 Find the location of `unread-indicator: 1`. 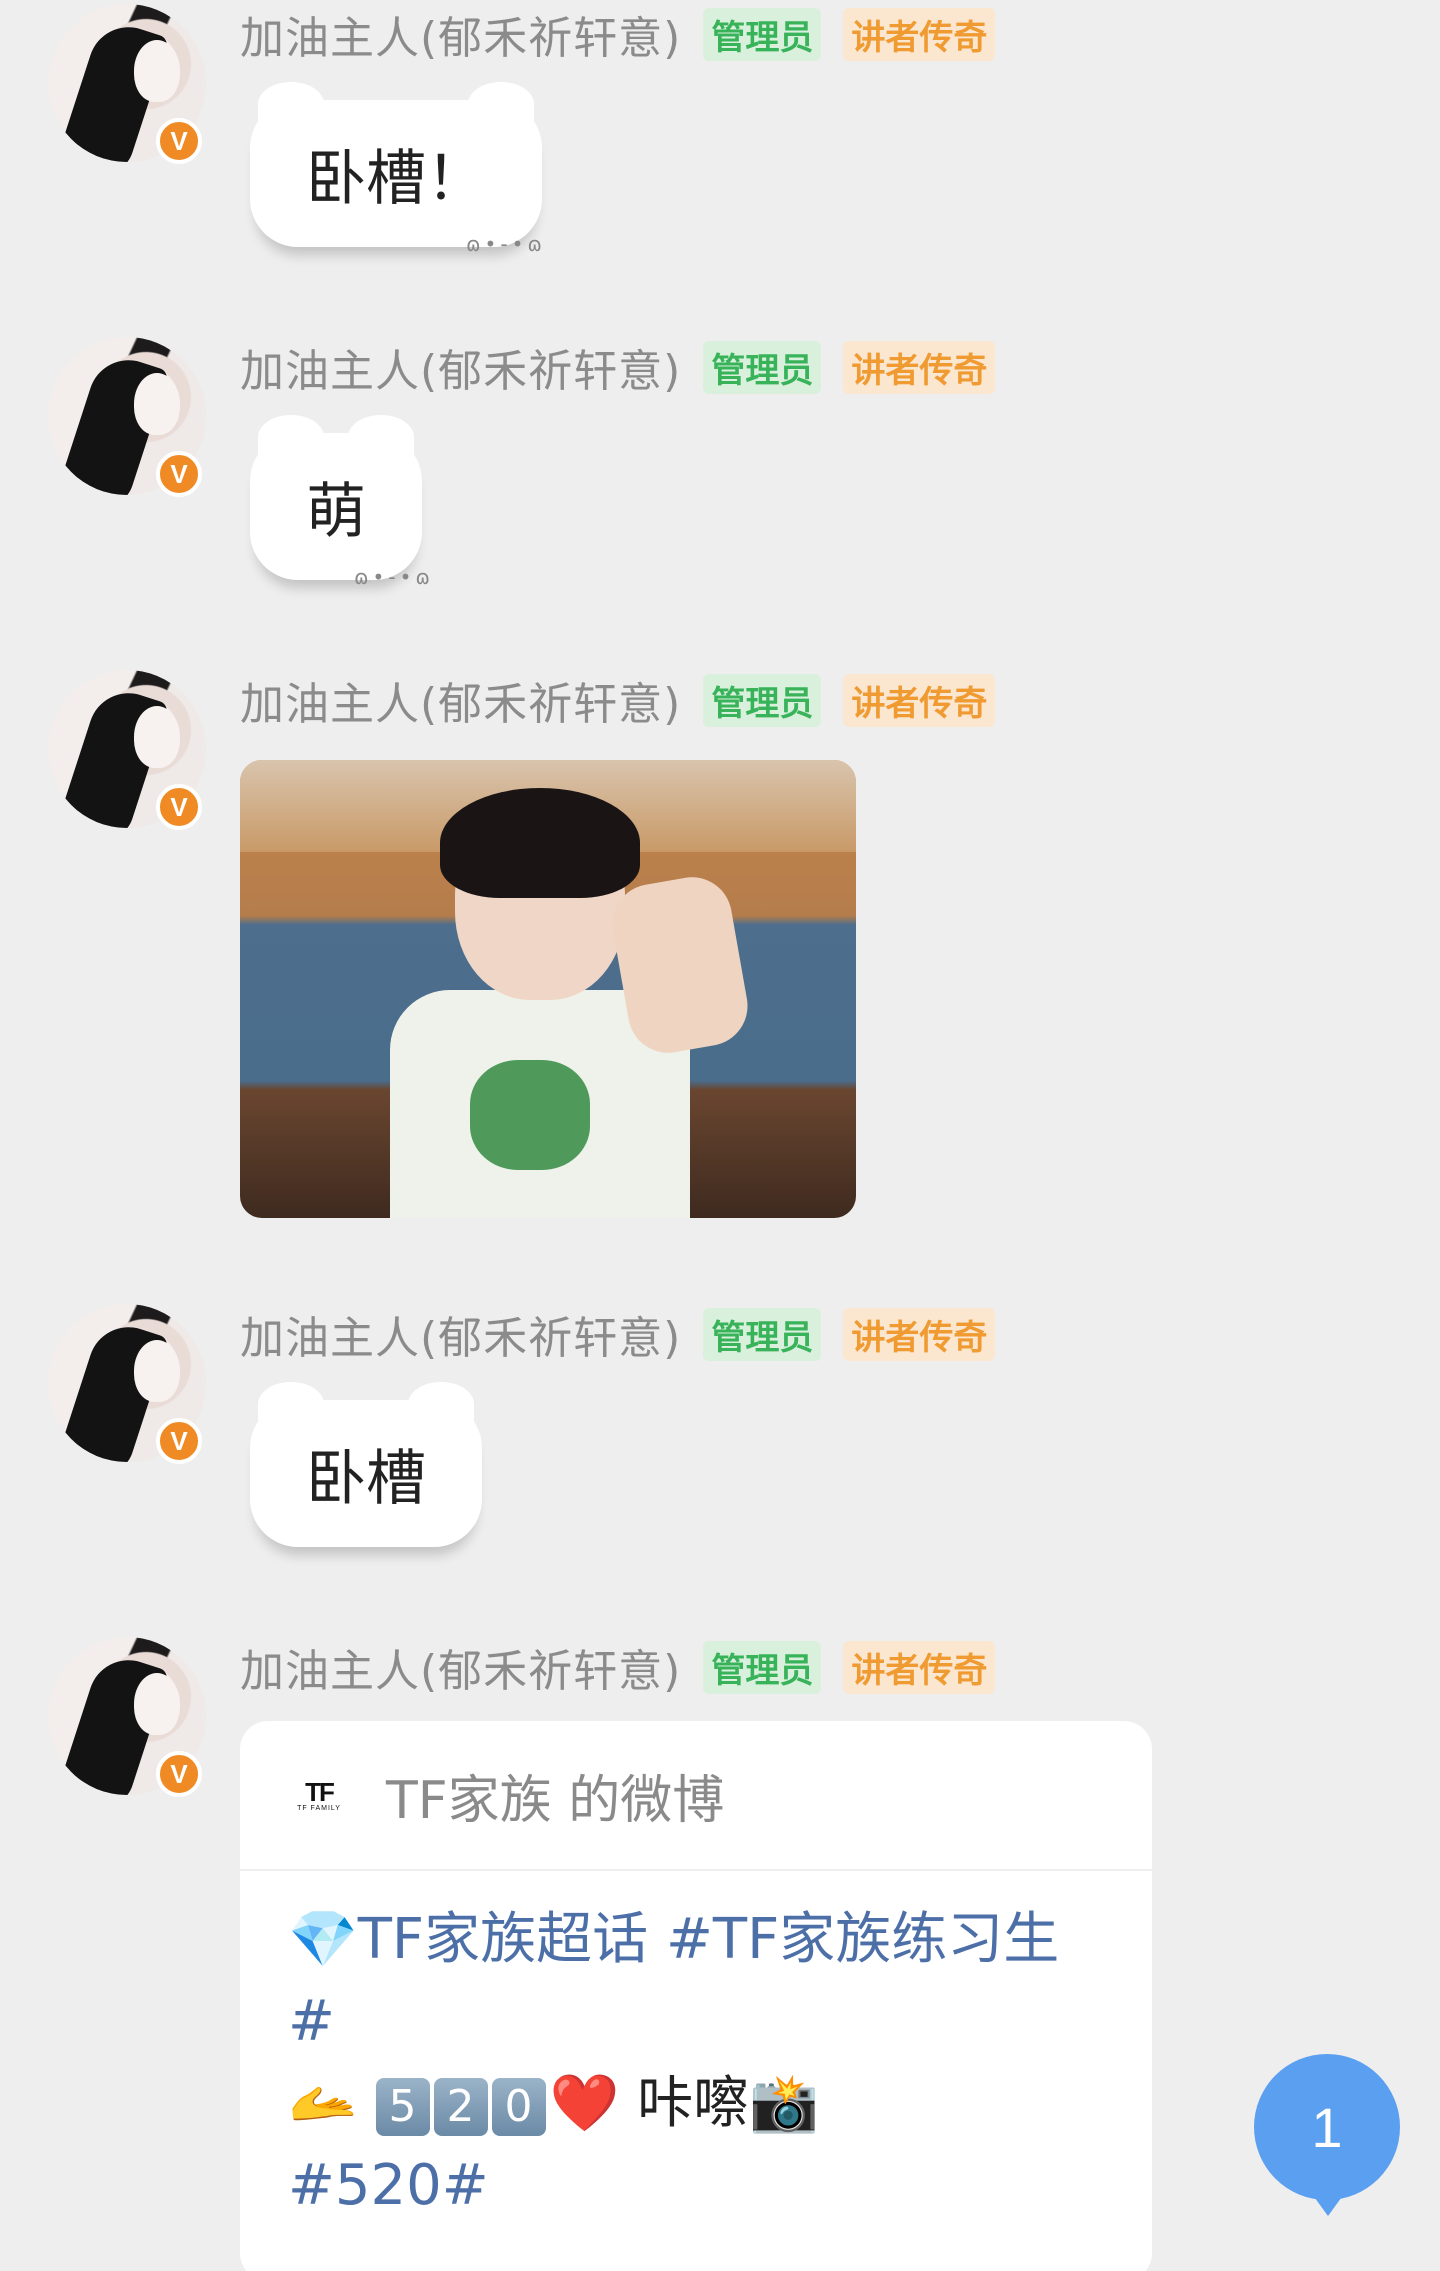

unread-indicator: 1 is located at coordinates (1327, 2135).